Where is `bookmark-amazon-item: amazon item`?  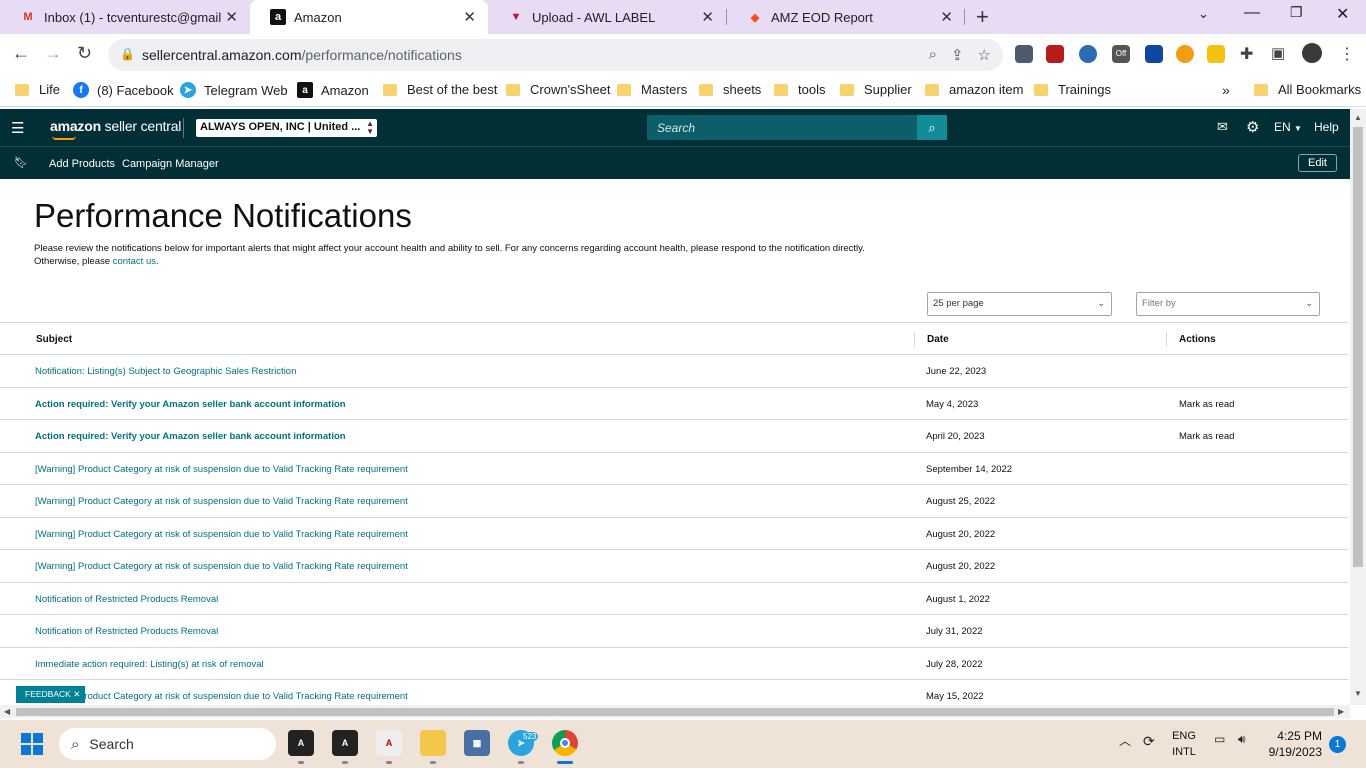
bookmark-amazon-item: amazon item is located at coordinates (974, 89).